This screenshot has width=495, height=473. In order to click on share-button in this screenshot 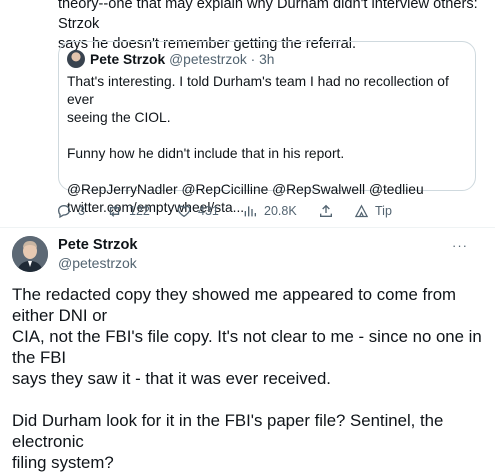, I will do `click(329, 211)`.